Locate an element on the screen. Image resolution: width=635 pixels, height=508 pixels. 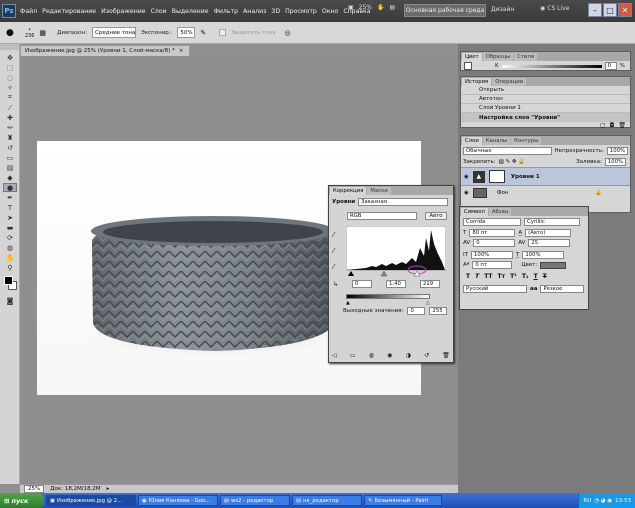
tab-layers: Слои is located at coordinates (472, 141).